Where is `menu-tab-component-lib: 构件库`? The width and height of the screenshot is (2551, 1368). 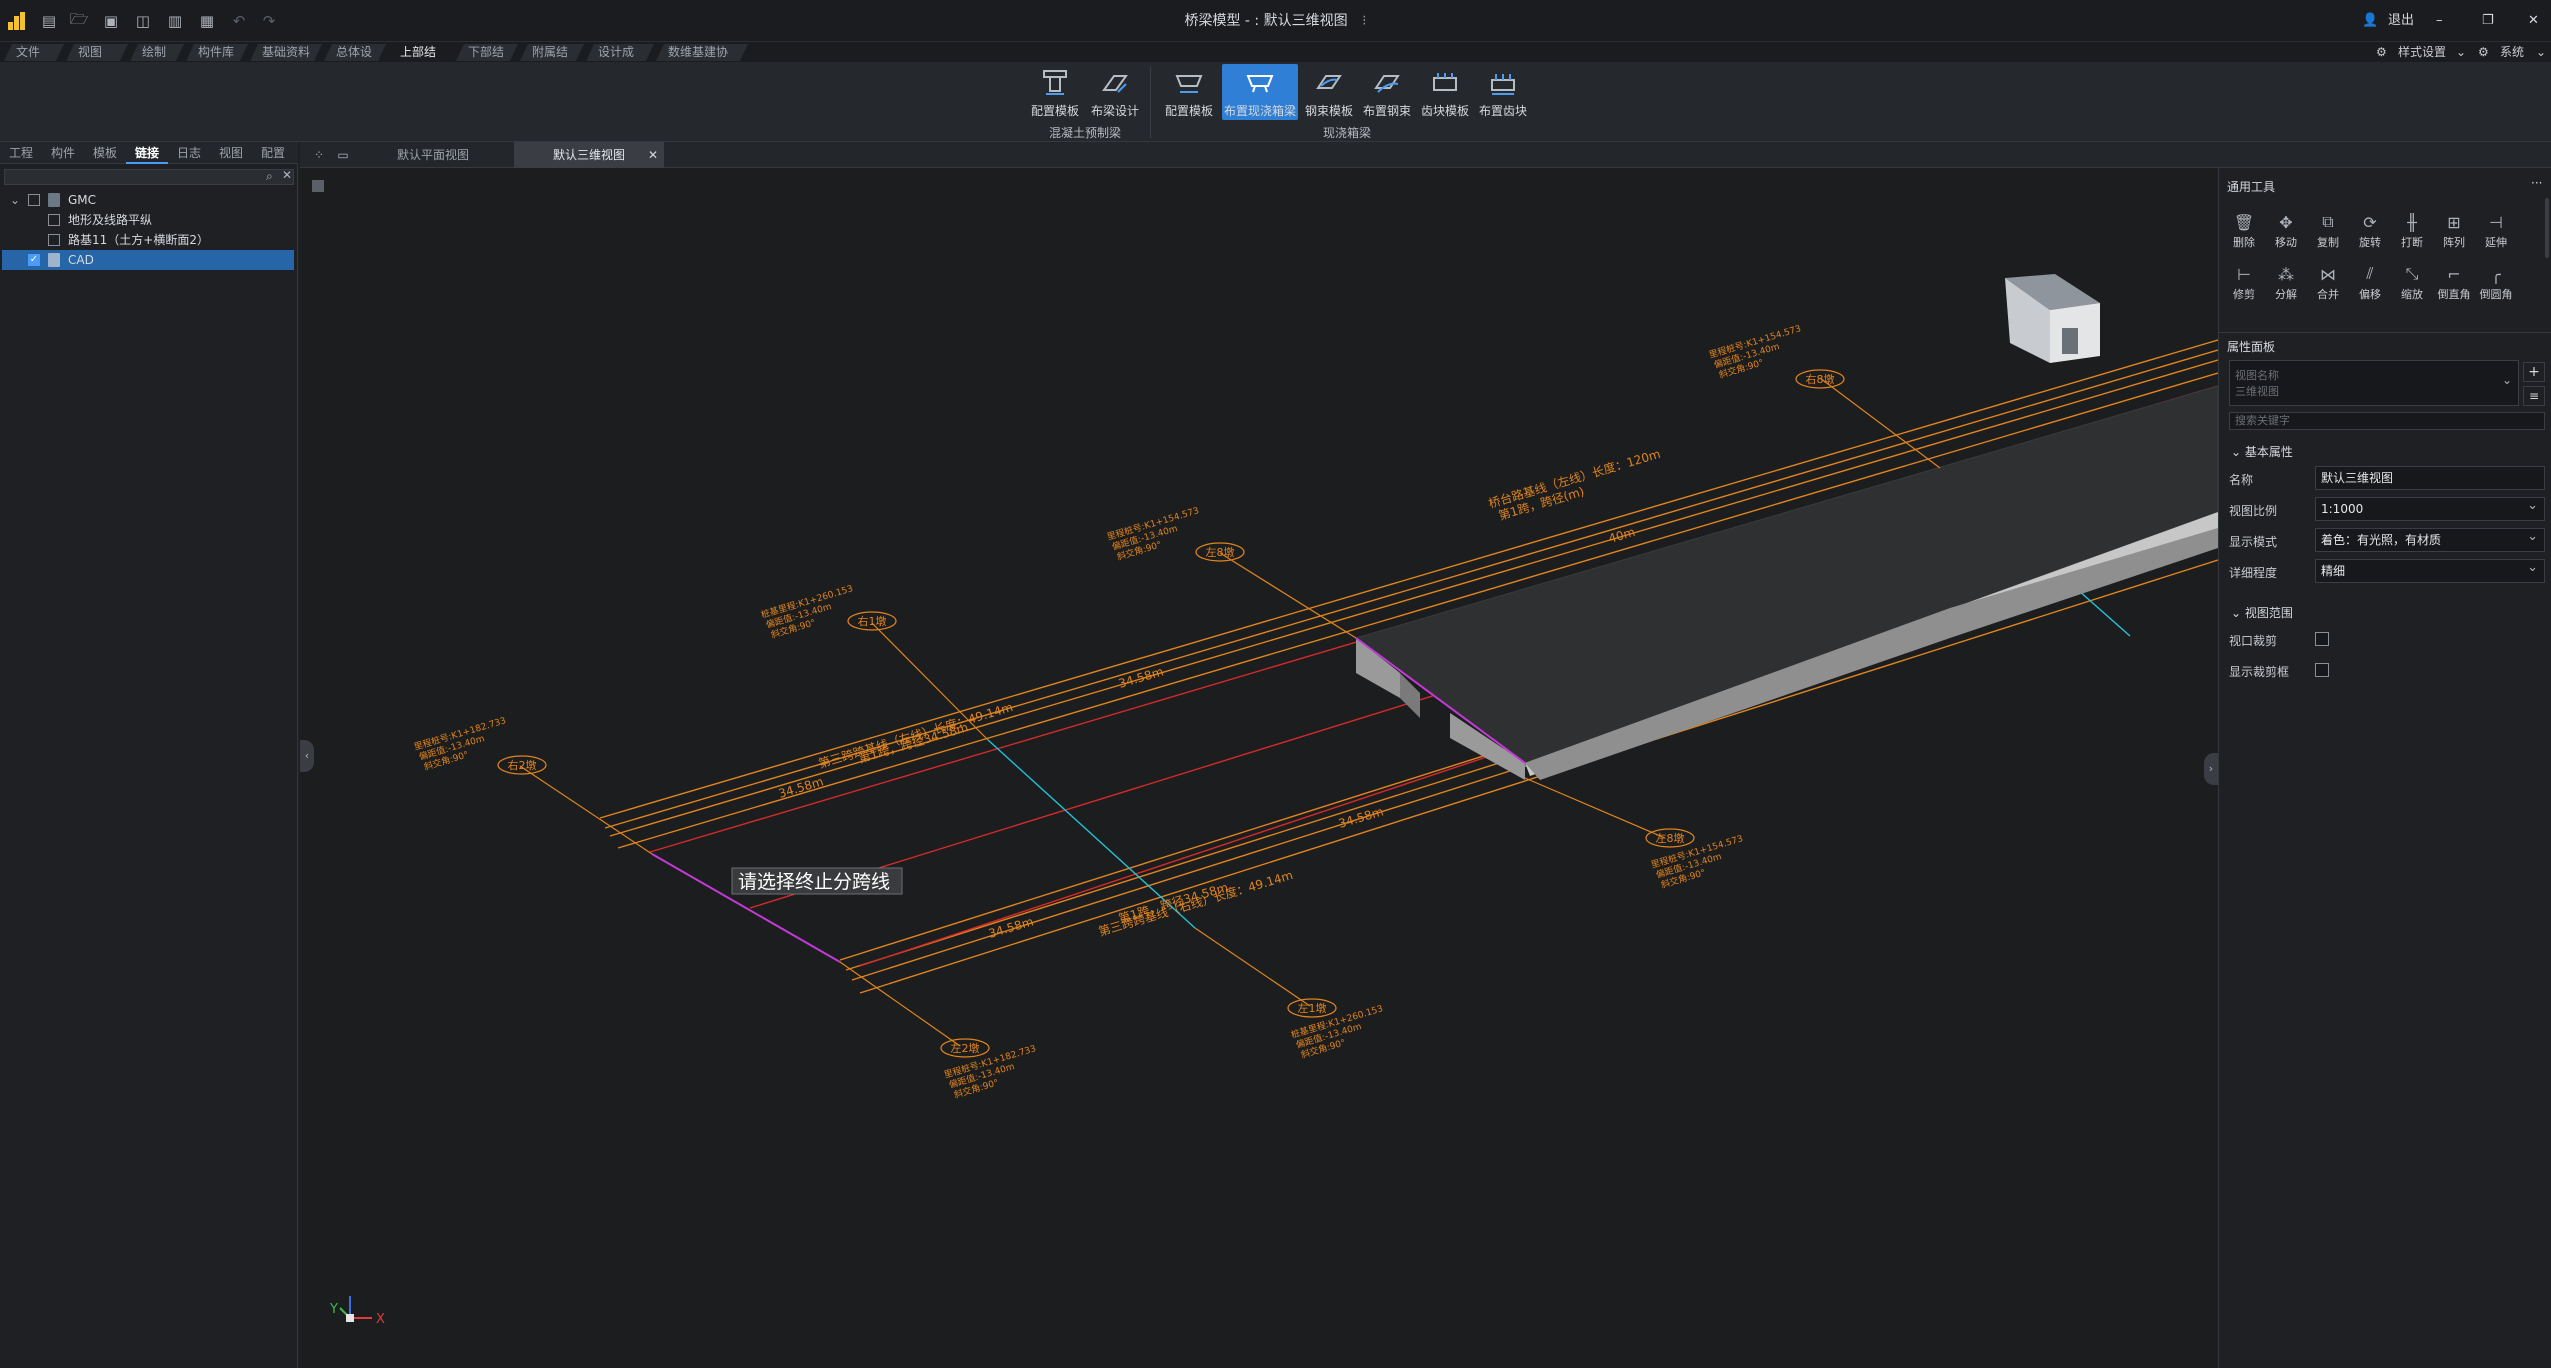
menu-tab-component-lib: 构件库 is located at coordinates (217, 52).